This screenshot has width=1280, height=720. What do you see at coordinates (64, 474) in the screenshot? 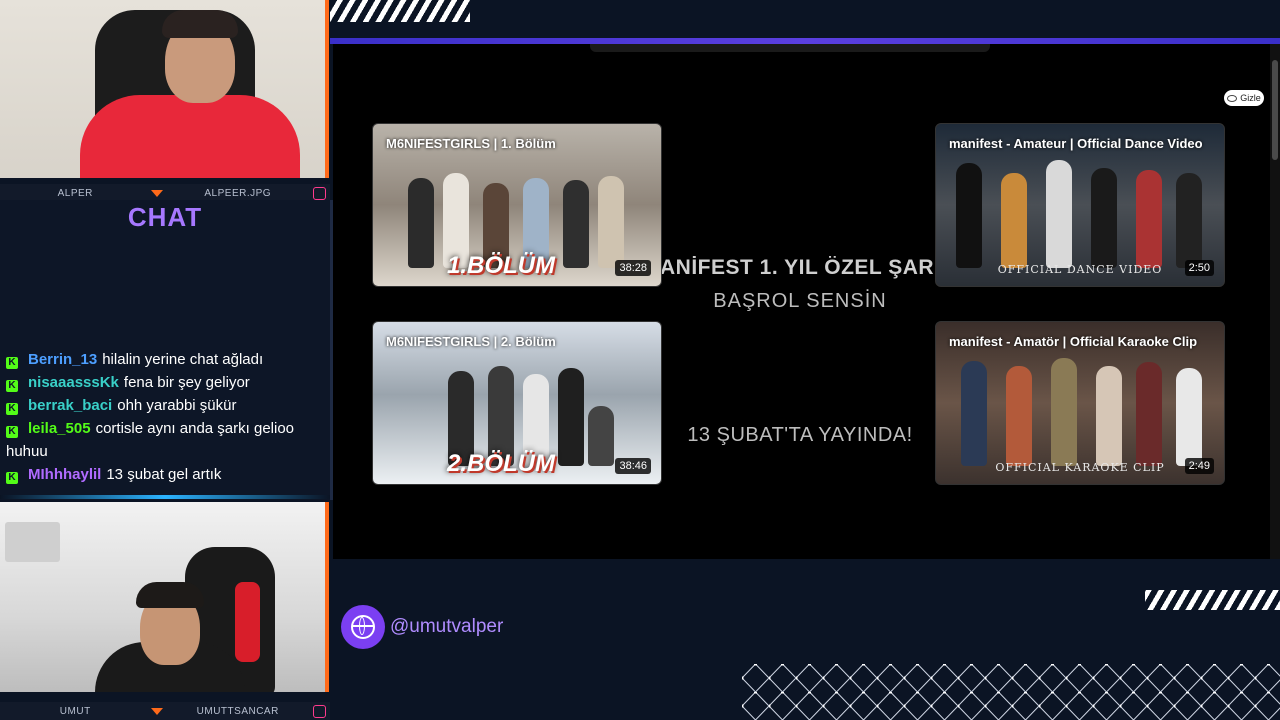
I see `chat-username: MIhhhaylil` at bounding box center [64, 474].